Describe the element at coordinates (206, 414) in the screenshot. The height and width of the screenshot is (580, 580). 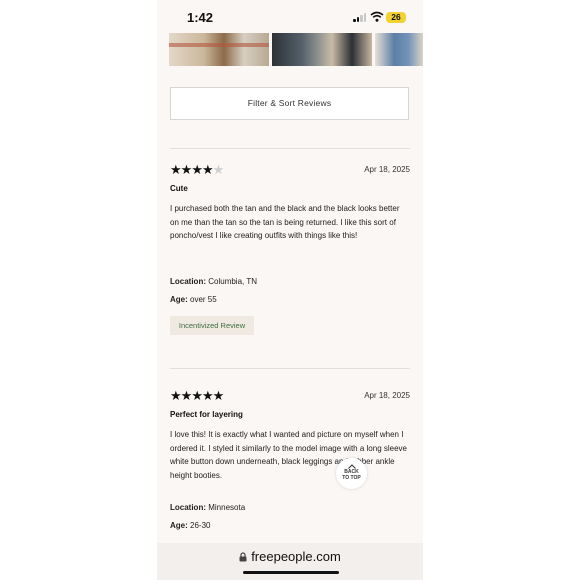
I see `review-title: Perfect for layering` at that location.